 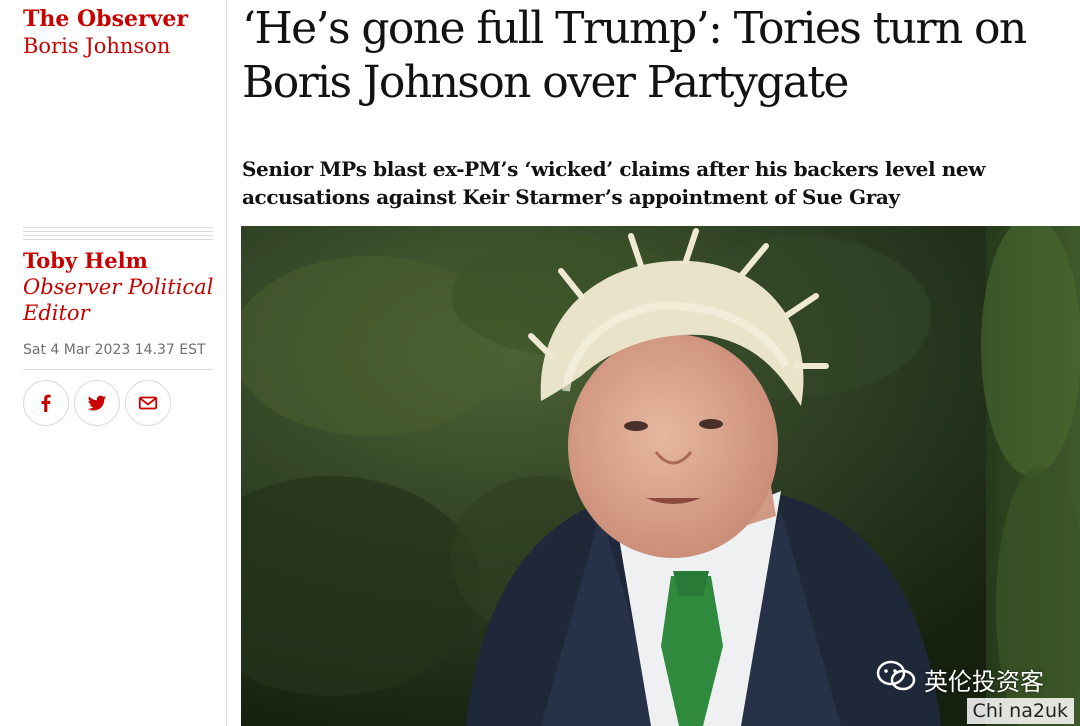 I want to click on section-divider, so click(x=118, y=234).